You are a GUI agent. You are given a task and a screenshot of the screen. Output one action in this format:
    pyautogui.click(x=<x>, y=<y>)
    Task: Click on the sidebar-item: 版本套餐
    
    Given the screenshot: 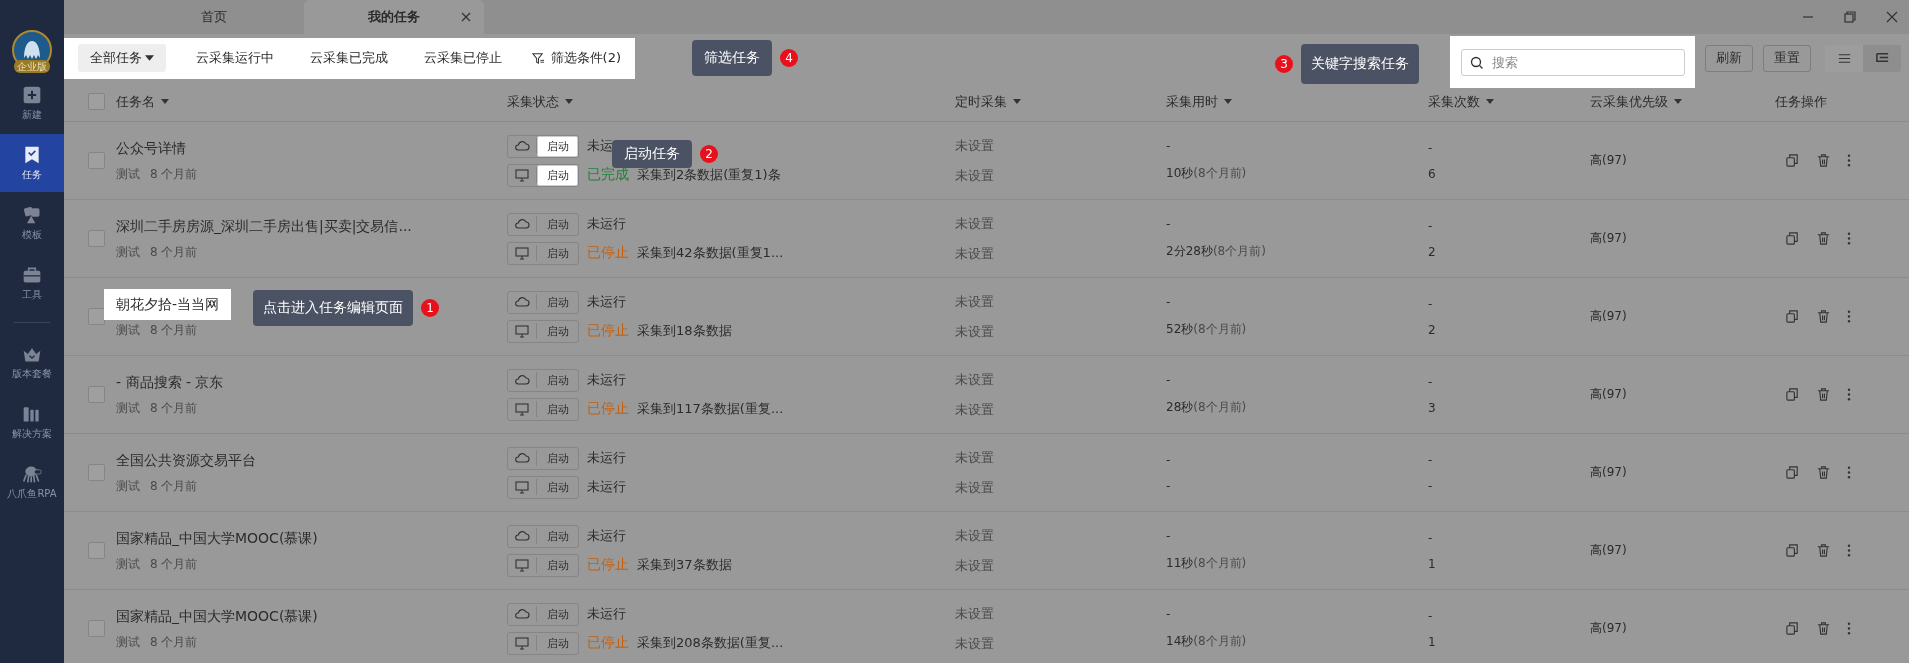 What is the action you would take?
    pyautogui.click(x=32, y=362)
    